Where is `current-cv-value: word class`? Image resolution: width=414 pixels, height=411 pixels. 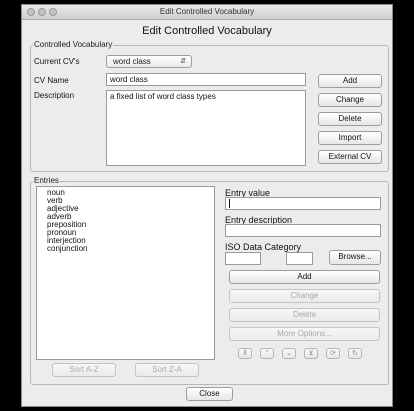
current-cv-value: word class is located at coordinates (132, 61).